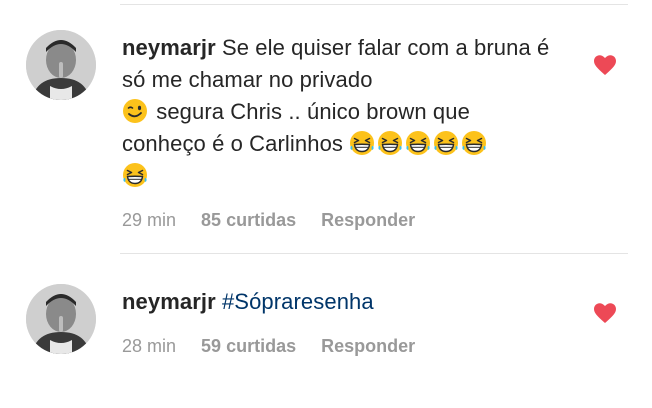  What do you see at coordinates (374, 253) in the screenshot?
I see `comment-divider` at bounding box center [374, 253].